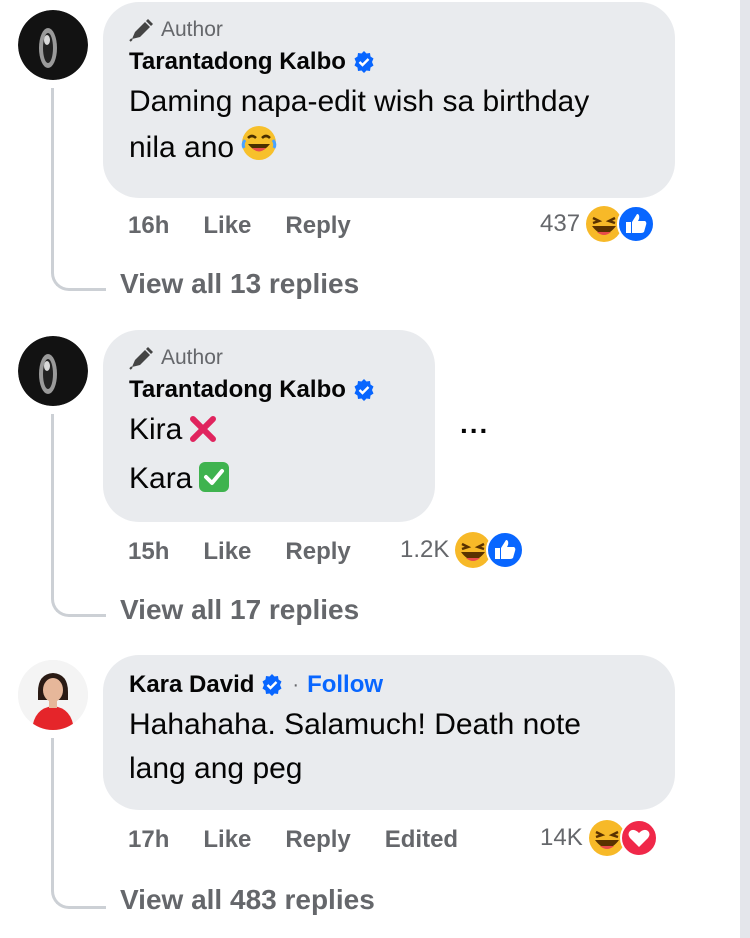  Describe the element at coordinates (191, 685) in the screenshot. I see `author-name: Kara David` at that location.